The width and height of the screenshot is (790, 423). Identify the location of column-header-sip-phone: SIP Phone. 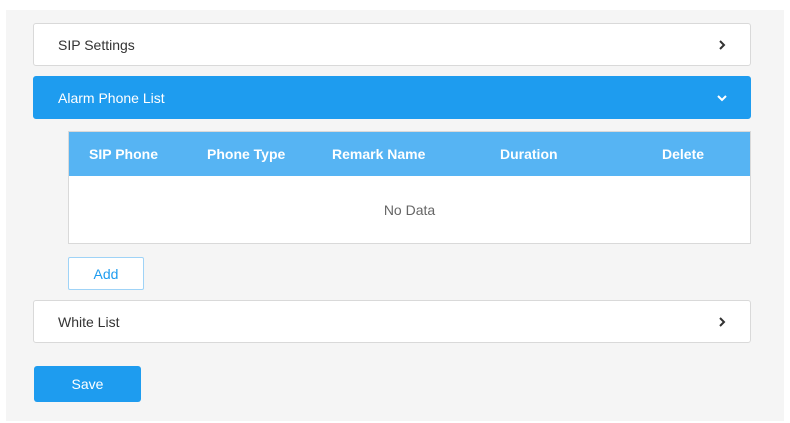
(123, 154).